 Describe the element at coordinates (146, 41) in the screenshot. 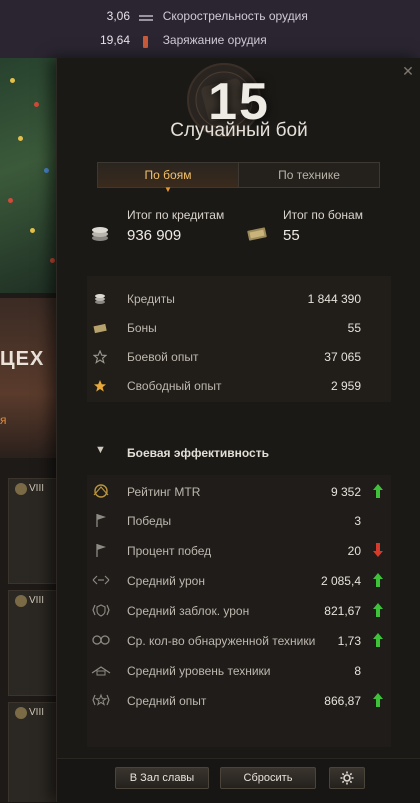

I see `reload-icon` at that location.